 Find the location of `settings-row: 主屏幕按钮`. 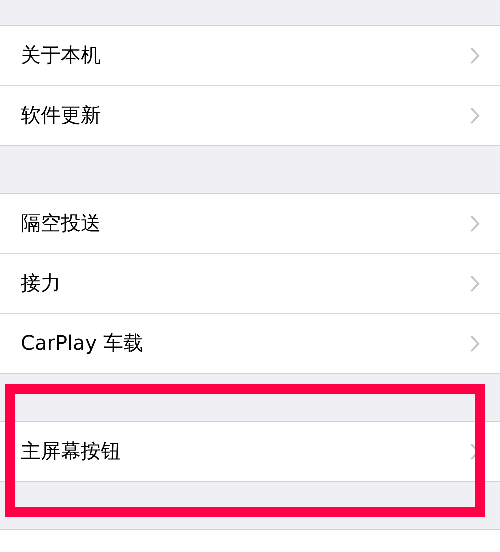

settings-row: 主屏幕按钮 is located at coordinates (250, 451).